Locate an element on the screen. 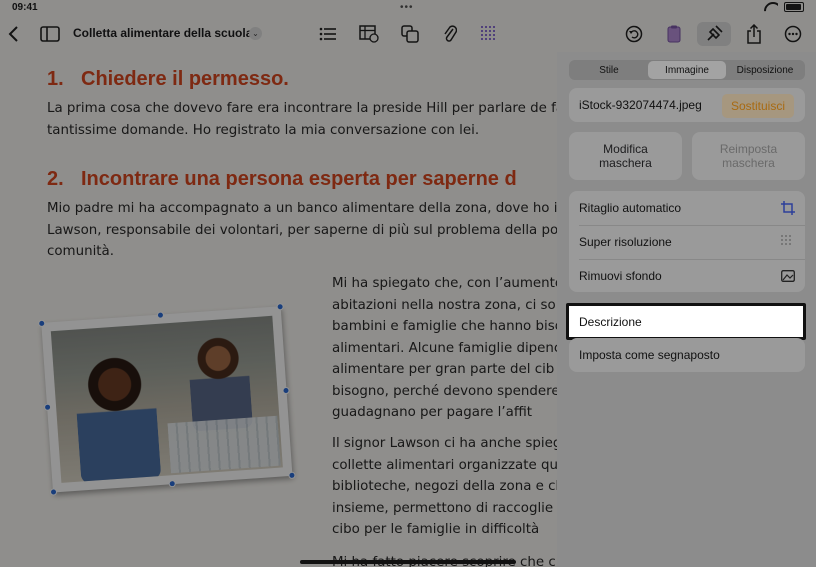  wifi-icon is located at coordinates (771, 7).